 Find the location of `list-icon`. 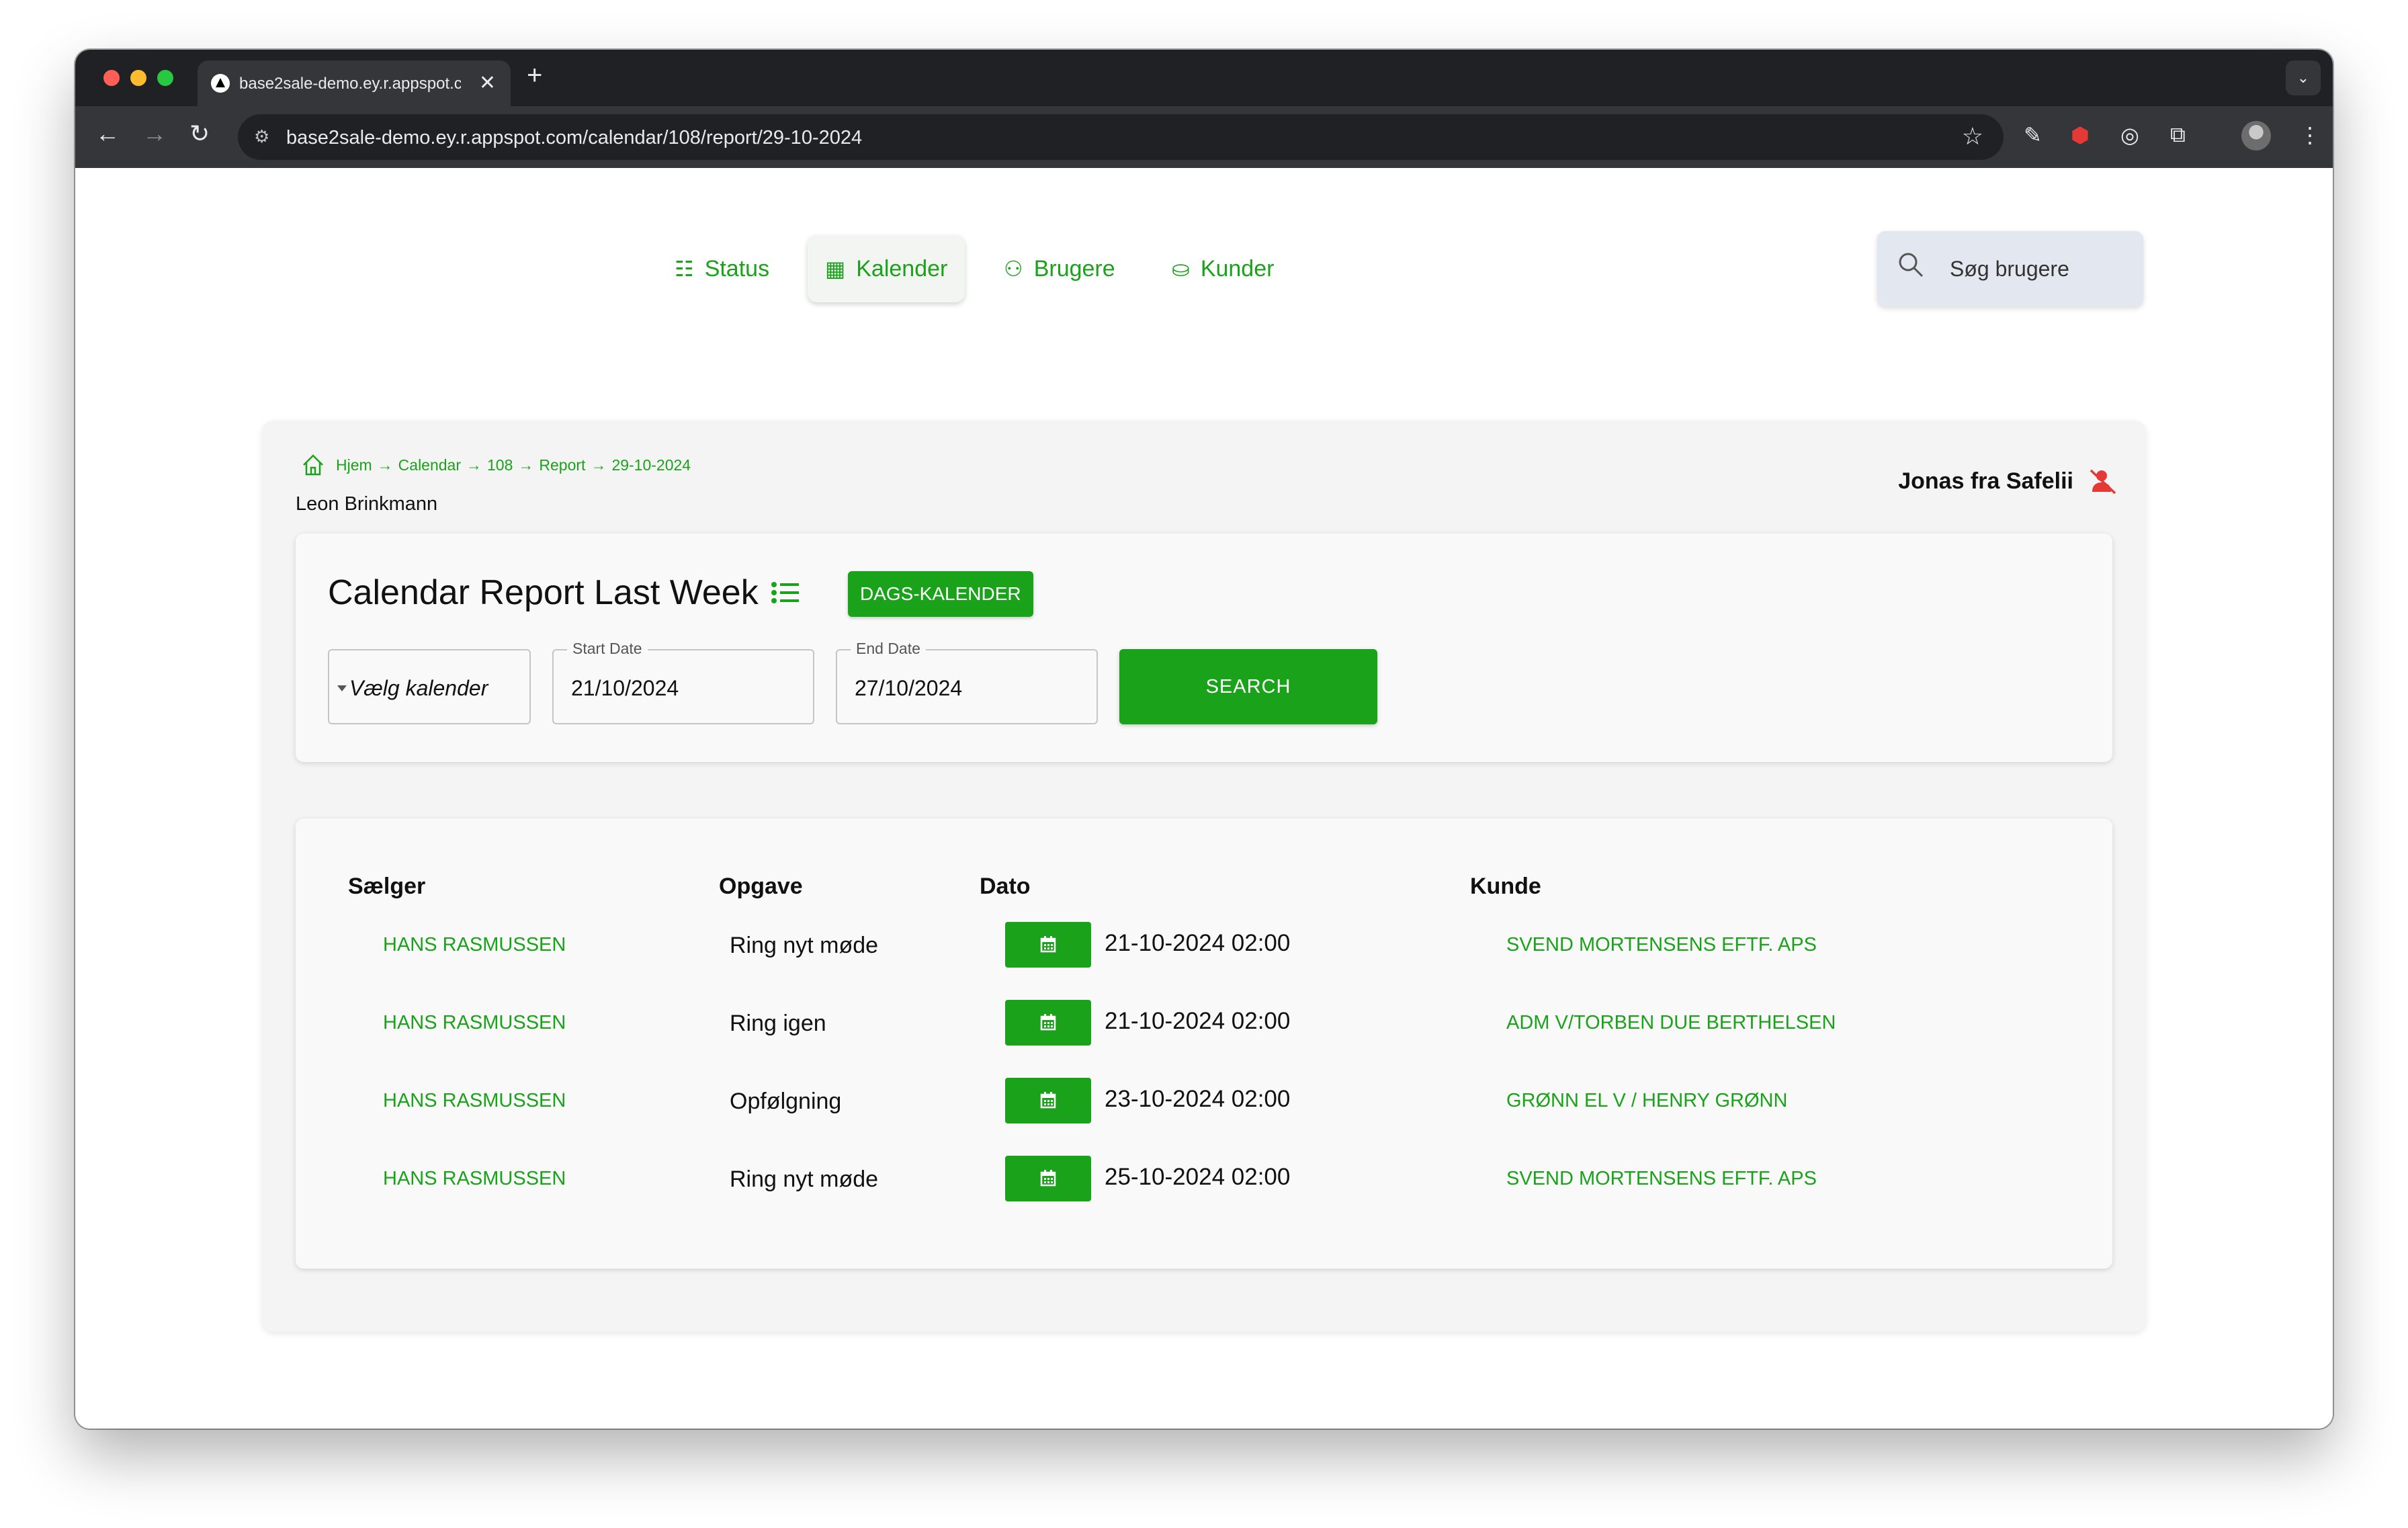

list-icon is located at coordinates (785, 593).